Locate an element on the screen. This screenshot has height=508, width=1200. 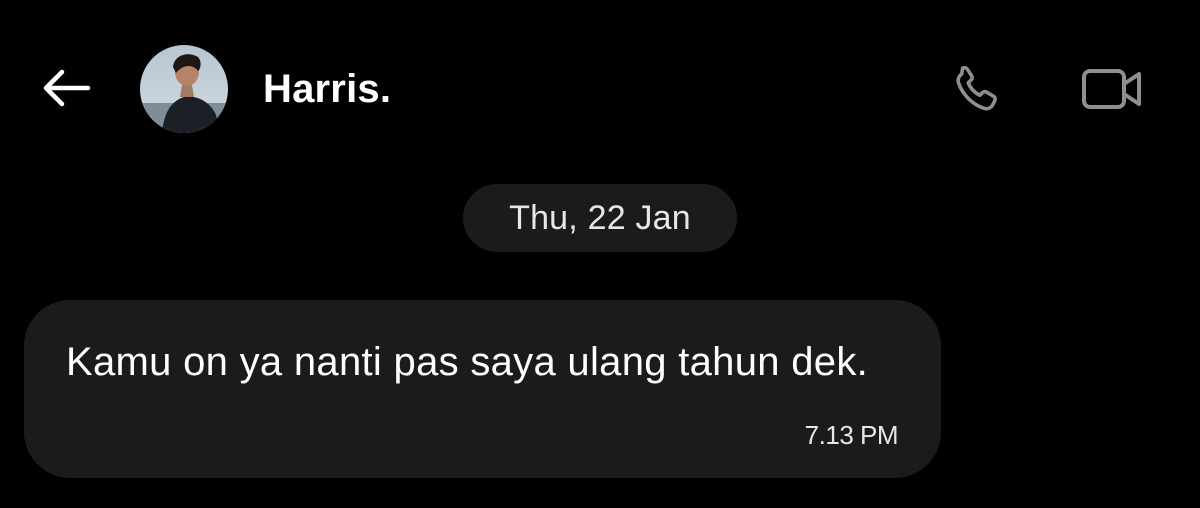
voice-call-button is located at coordinates (977, 89).